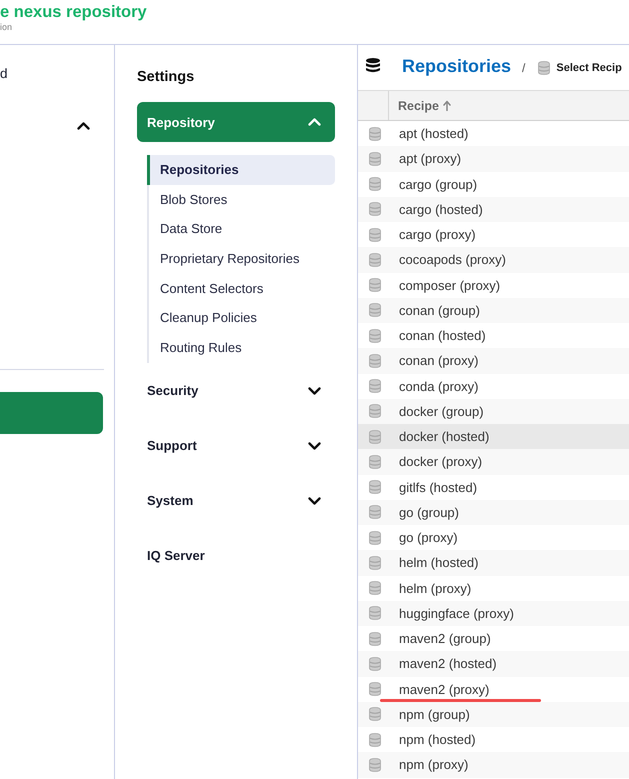 The height and width of the screenshot is (779, 629). What do you see at coordinates (457, 66) in the screenshot?
I see `page-title: Repositories` at bounding box center [457, 66].